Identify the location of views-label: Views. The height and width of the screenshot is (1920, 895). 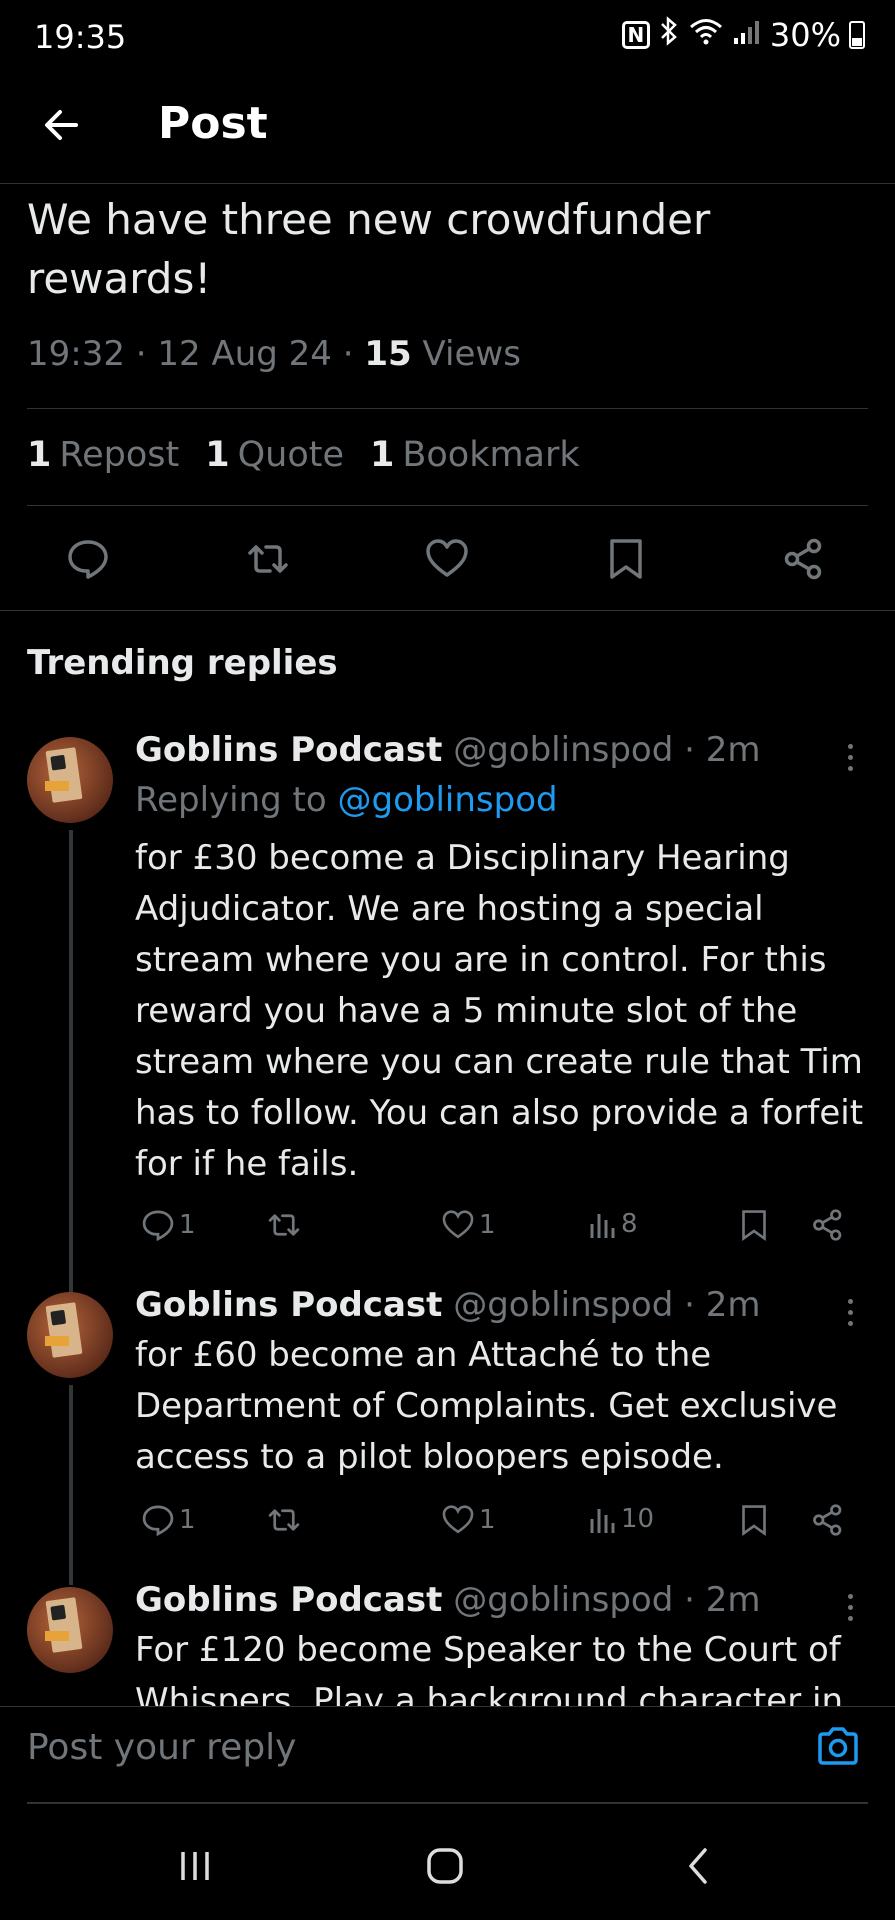
(466, 354).